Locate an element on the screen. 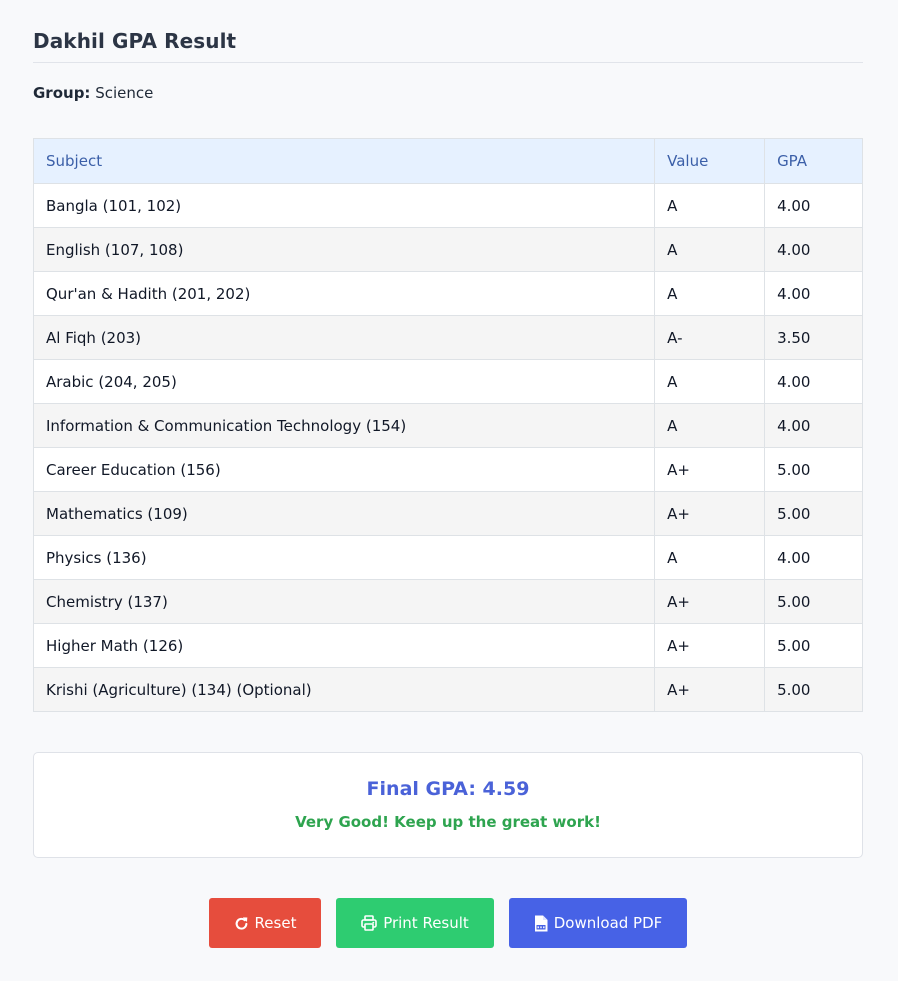 The height and width of the screenshot is (981, 898). reset-button: Reset is located at coordinates (265, 923).